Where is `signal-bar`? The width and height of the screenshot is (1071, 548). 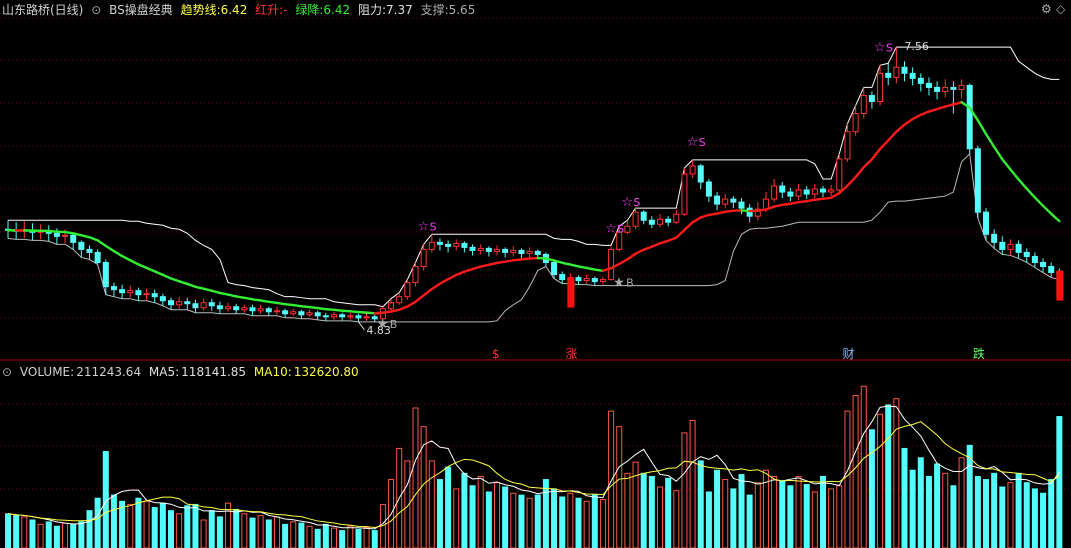 signal-bar is located at coordinates (571, 292).